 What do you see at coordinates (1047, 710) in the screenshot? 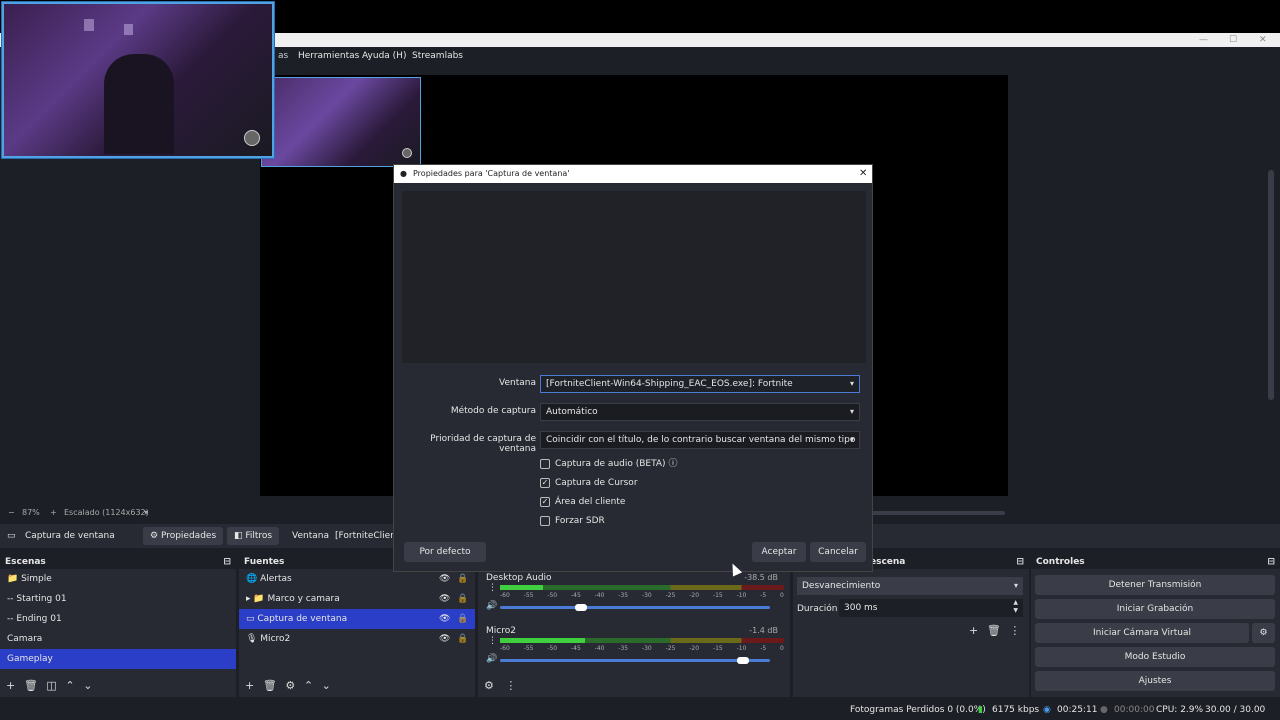
I see `stream-icon: ◉` at bounding box center [1047, 710].